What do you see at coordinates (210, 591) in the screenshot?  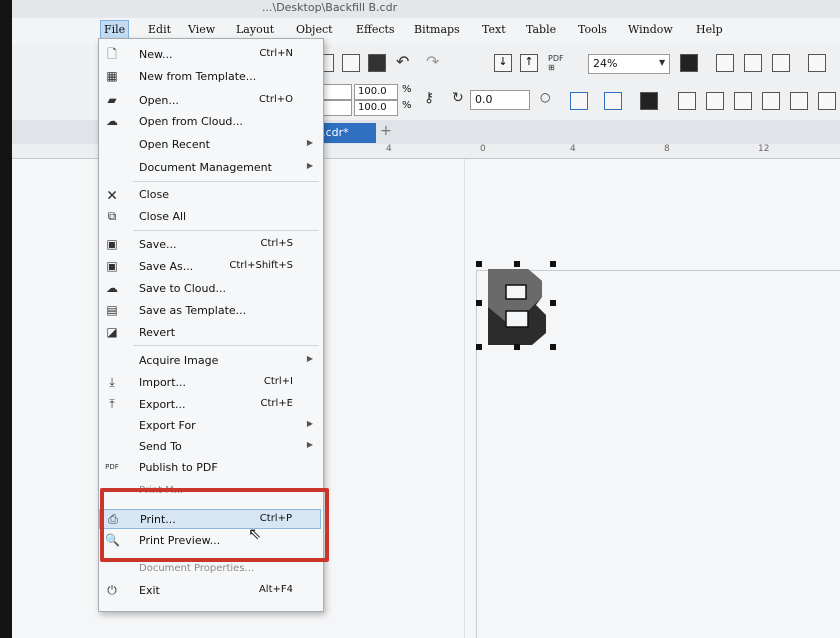 I see `menu-item-exit: ⏻ Exit Alt+F4` at bounding box center [210, 591].